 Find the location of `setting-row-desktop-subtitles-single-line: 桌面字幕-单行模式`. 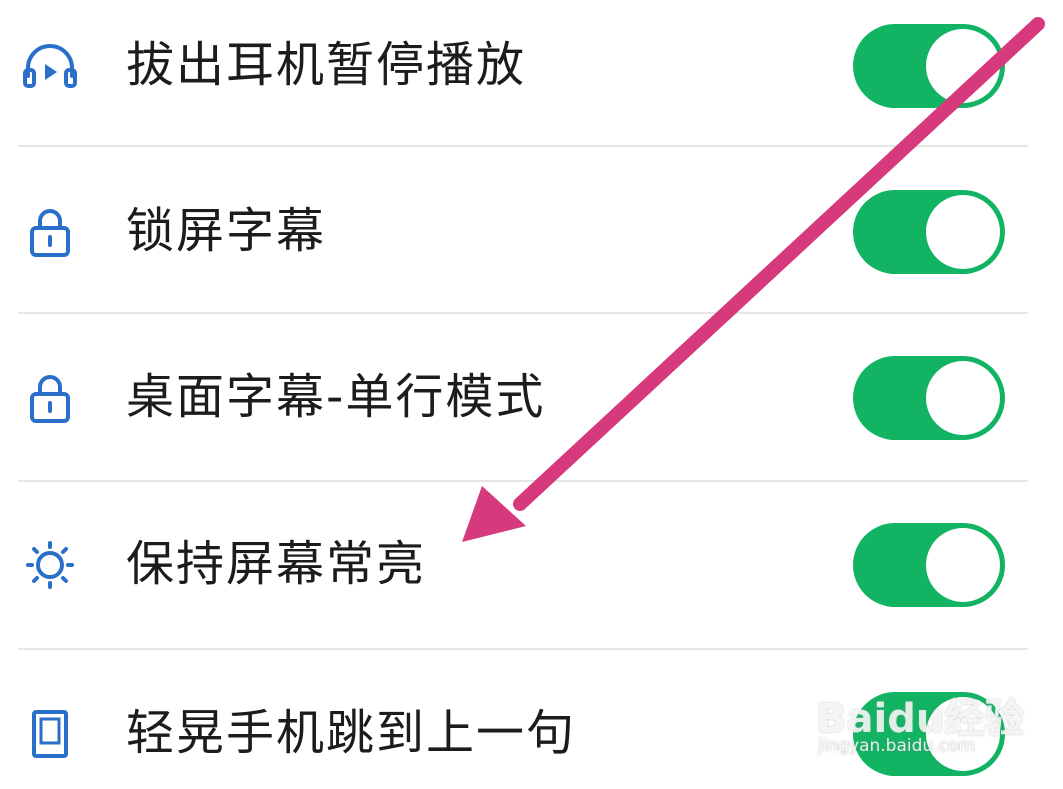

setting-row-desktop-subtitles-single-line: 桌面字幕-单行模式 is located at coordinates (531, 398).